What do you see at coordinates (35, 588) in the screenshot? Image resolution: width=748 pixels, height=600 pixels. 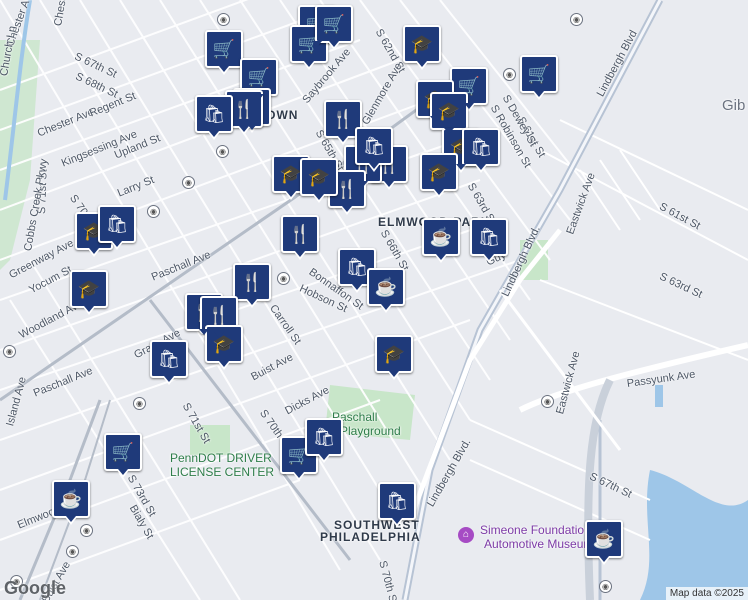 I see `google-logo: Google` at bounding box center [35, 588].